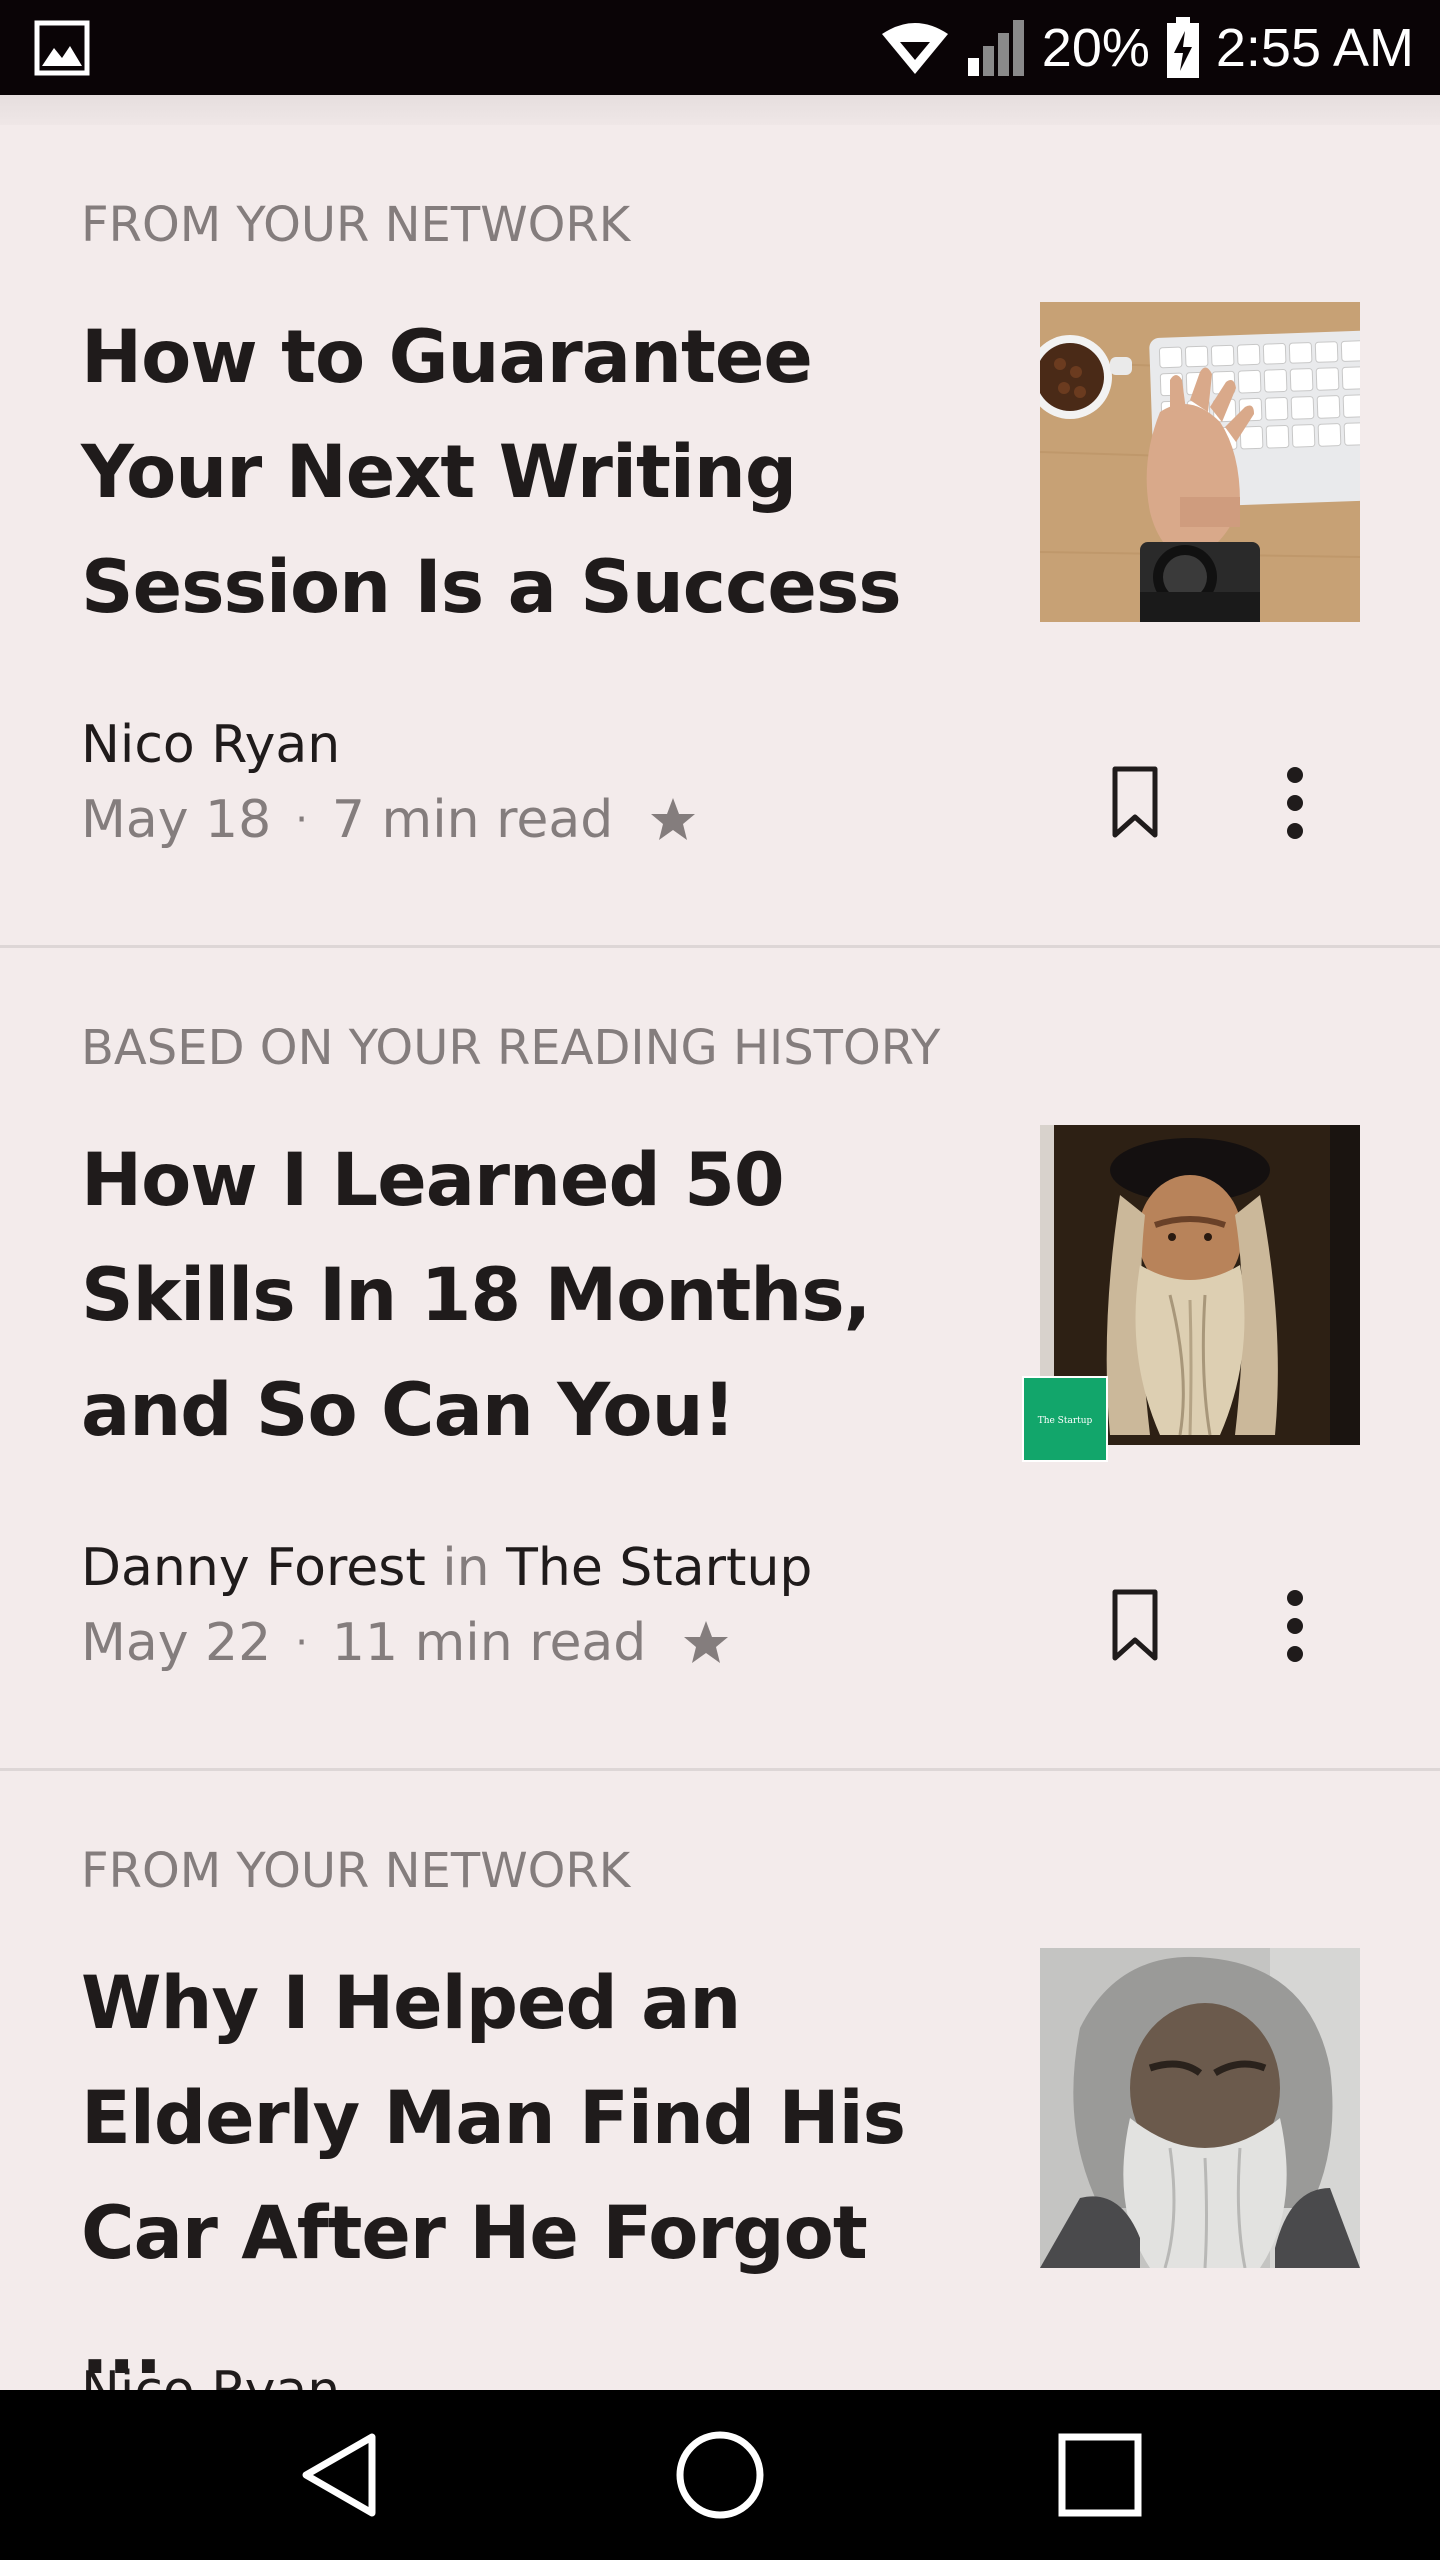 The image size is (1440, 2560). I want to click on story-thumbnail-keyboard, so click(1200, 462).